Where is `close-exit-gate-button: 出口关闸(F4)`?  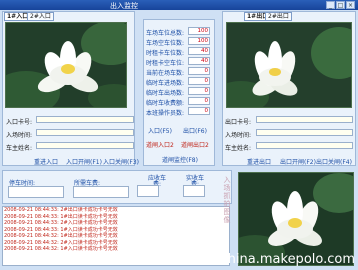
close-exit-gate-button: 出口关闸(F4) is located at coordinates (334, 161).